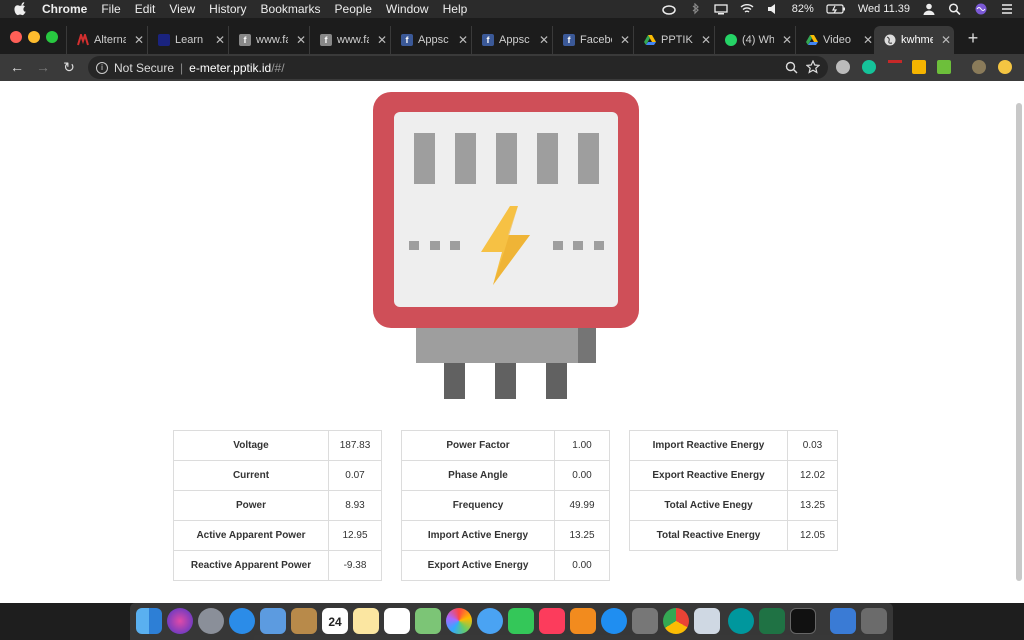 The image size is (1024, 640). Describe the element at coordinates (614, 621) in the screenshot. I see `app-store-icon` at that location.